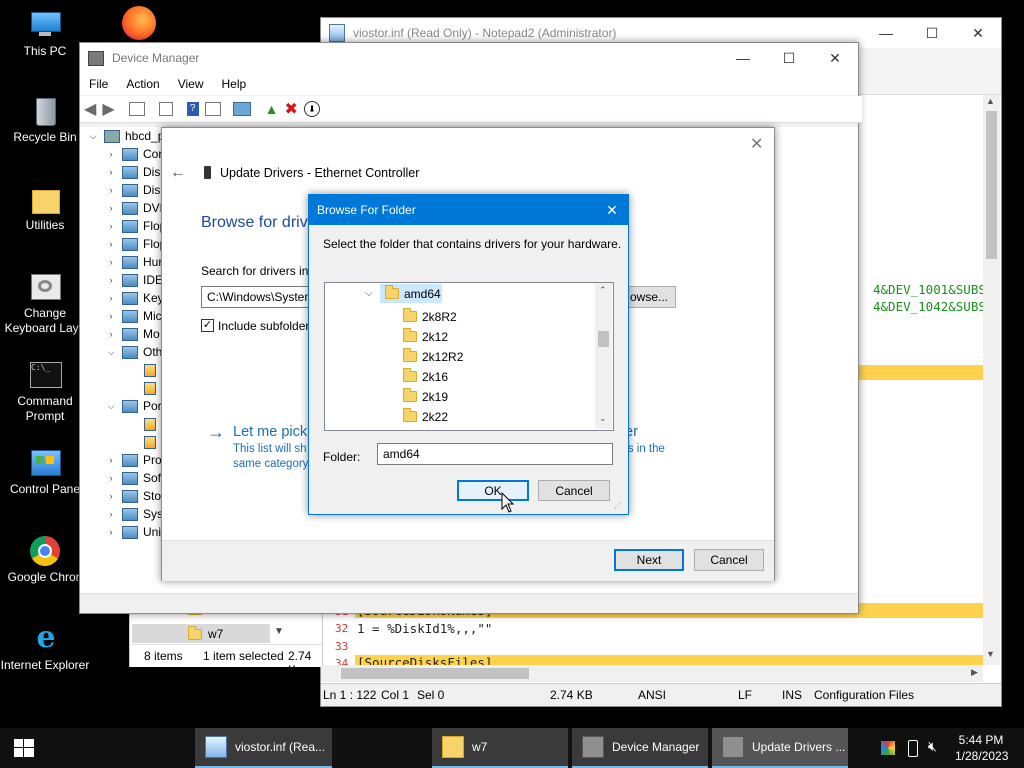  What do you see at coordinates (435, 397) in the screenshot?
I see `tree-item: 2k19` at bounding box center [435, 397].